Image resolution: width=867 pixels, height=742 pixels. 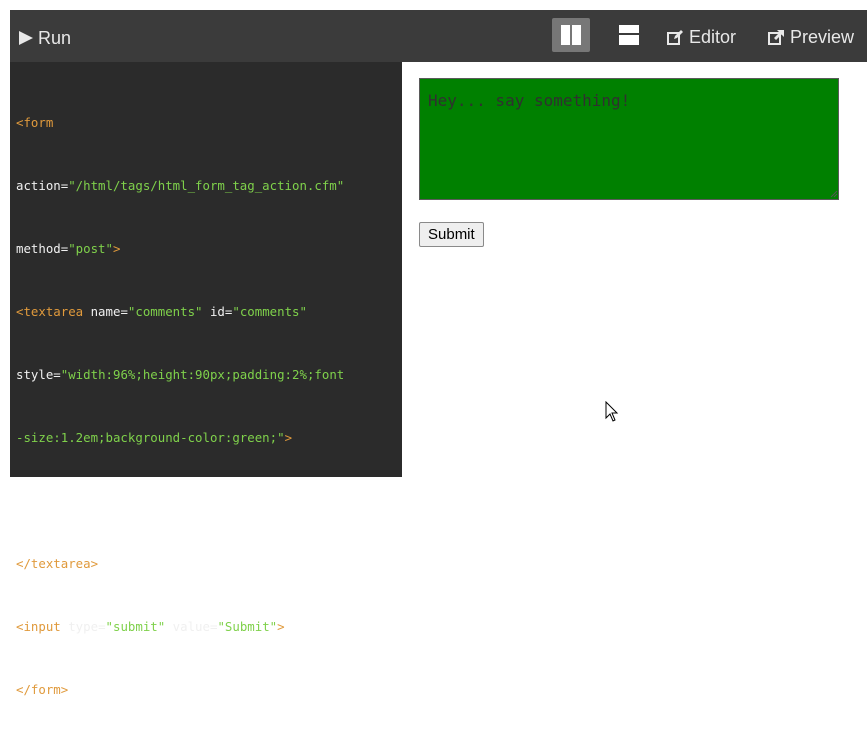 I want to click on preview-button: Preview, so click(x=811, y=37).